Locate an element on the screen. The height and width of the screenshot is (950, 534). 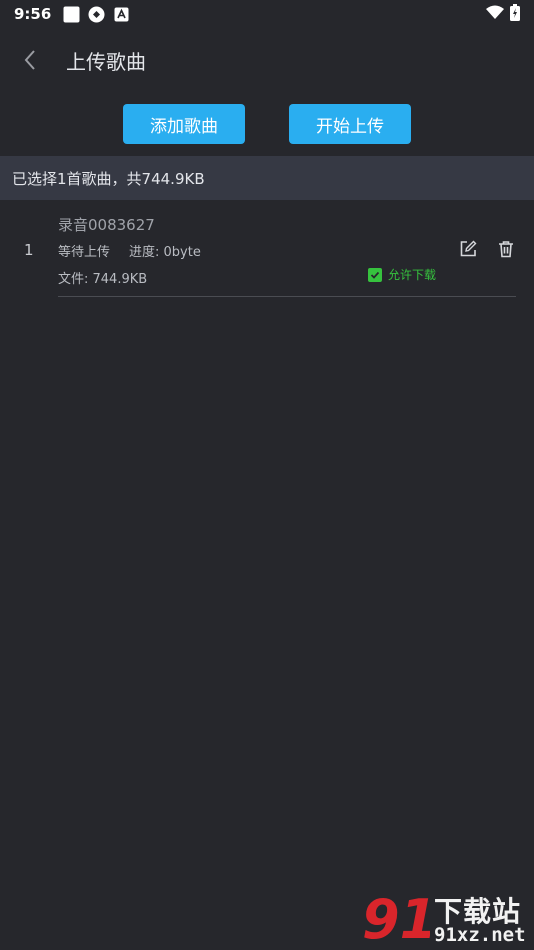
chevron-left-icon is located at coordinates (29, 60).